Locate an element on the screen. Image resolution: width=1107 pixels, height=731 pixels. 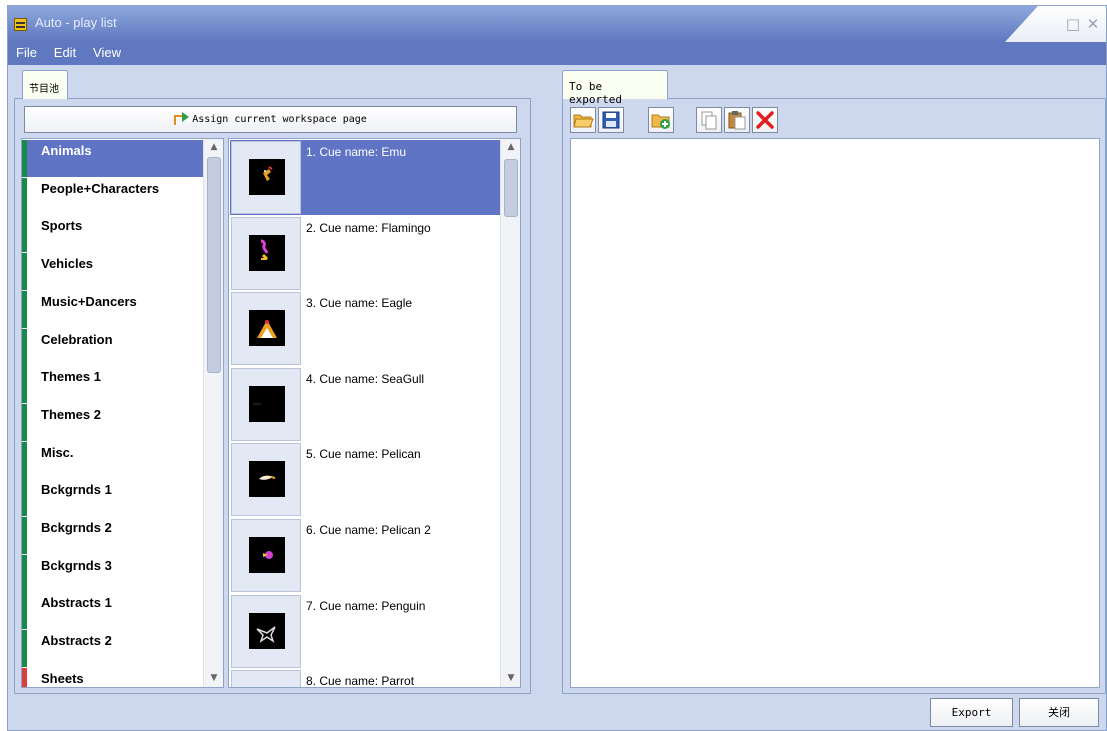
category-label: Music+Dancers is located at coordinates (89, 301).